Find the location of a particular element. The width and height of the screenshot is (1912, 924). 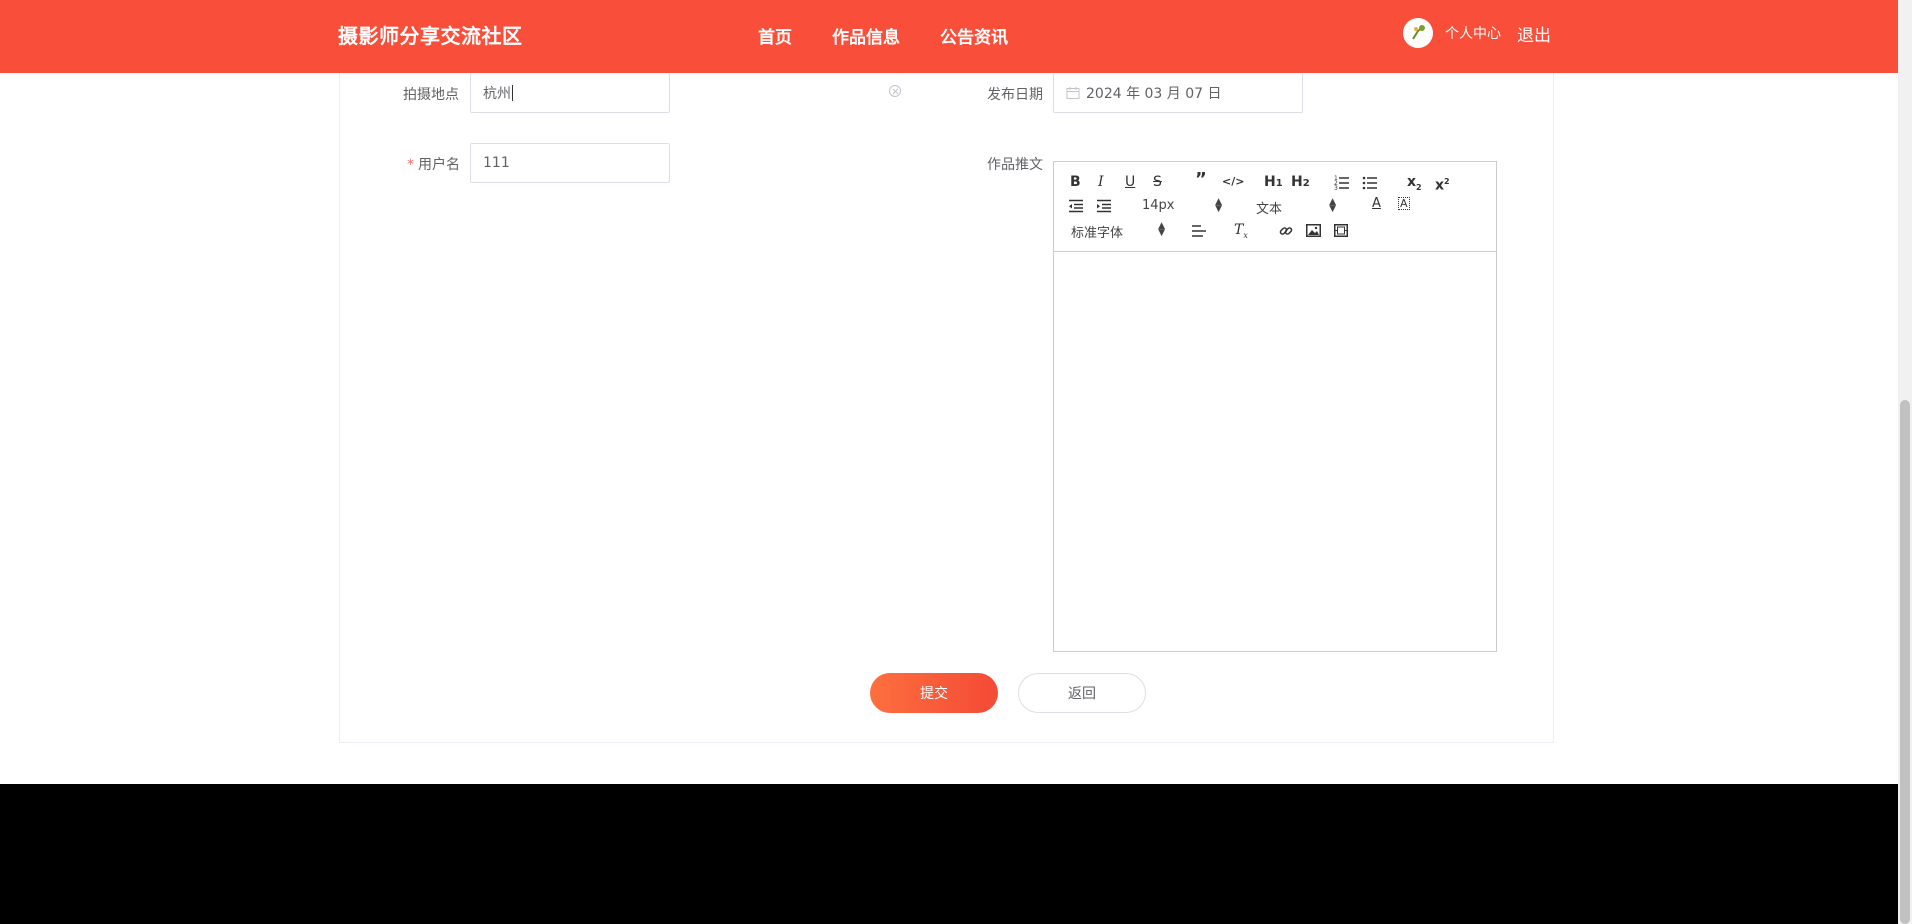

username-value: 111 is located at coordinates (496, 163).